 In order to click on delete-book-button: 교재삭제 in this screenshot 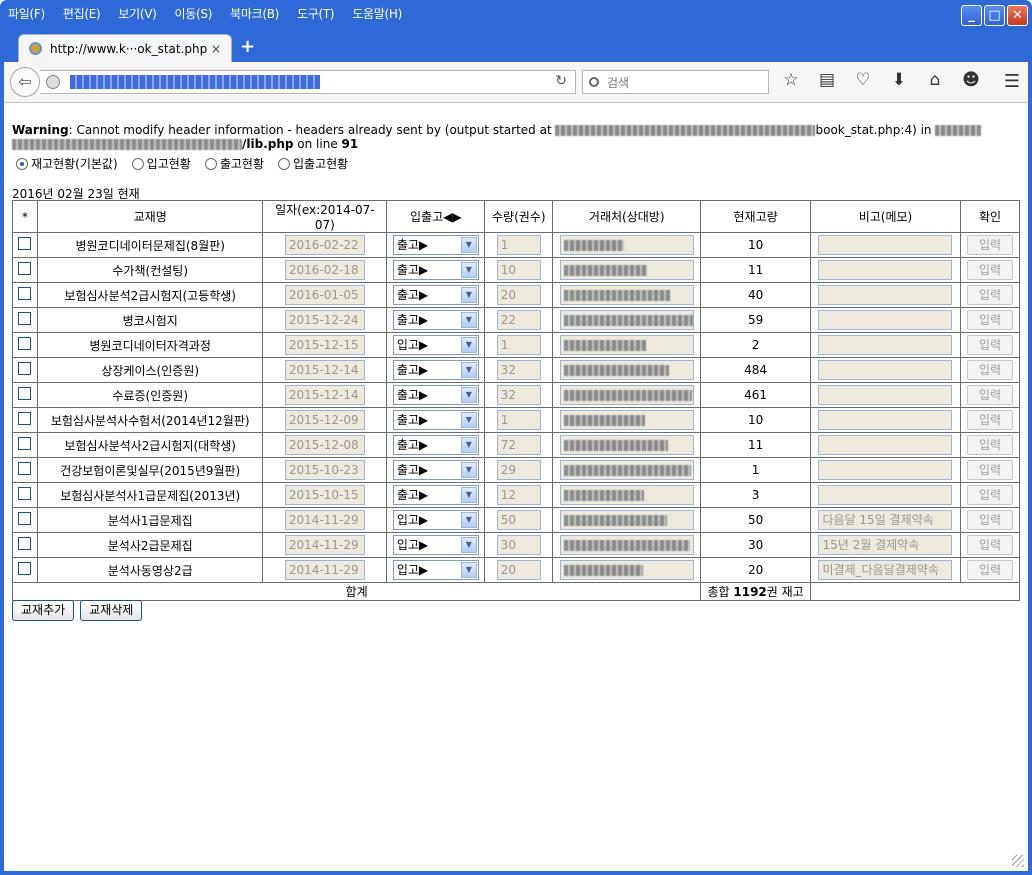, I will do `click(111, 610)`.